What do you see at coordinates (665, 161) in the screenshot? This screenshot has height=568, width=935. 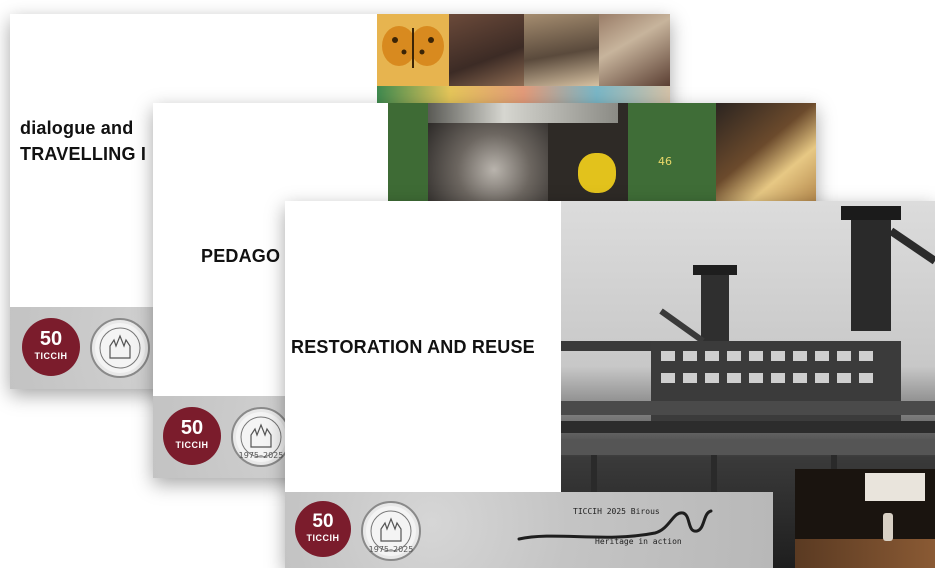 I see `door-sign: 46` at bounding box center [665, 161].